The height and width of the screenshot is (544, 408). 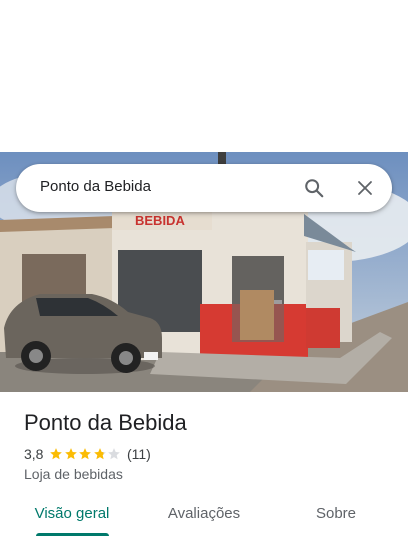 What do you see at coordinates (72, 534) in the screenshot?
I see `active-tab-indicator` at bounding box center [72, 534].